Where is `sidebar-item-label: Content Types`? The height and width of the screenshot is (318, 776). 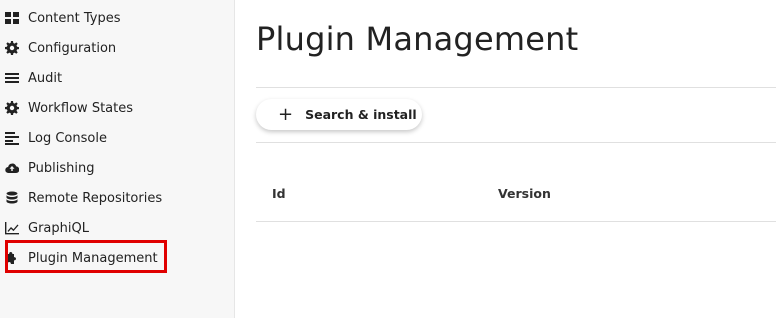
sidebar-item-label: Content Types is located at coordinates (74, 18).